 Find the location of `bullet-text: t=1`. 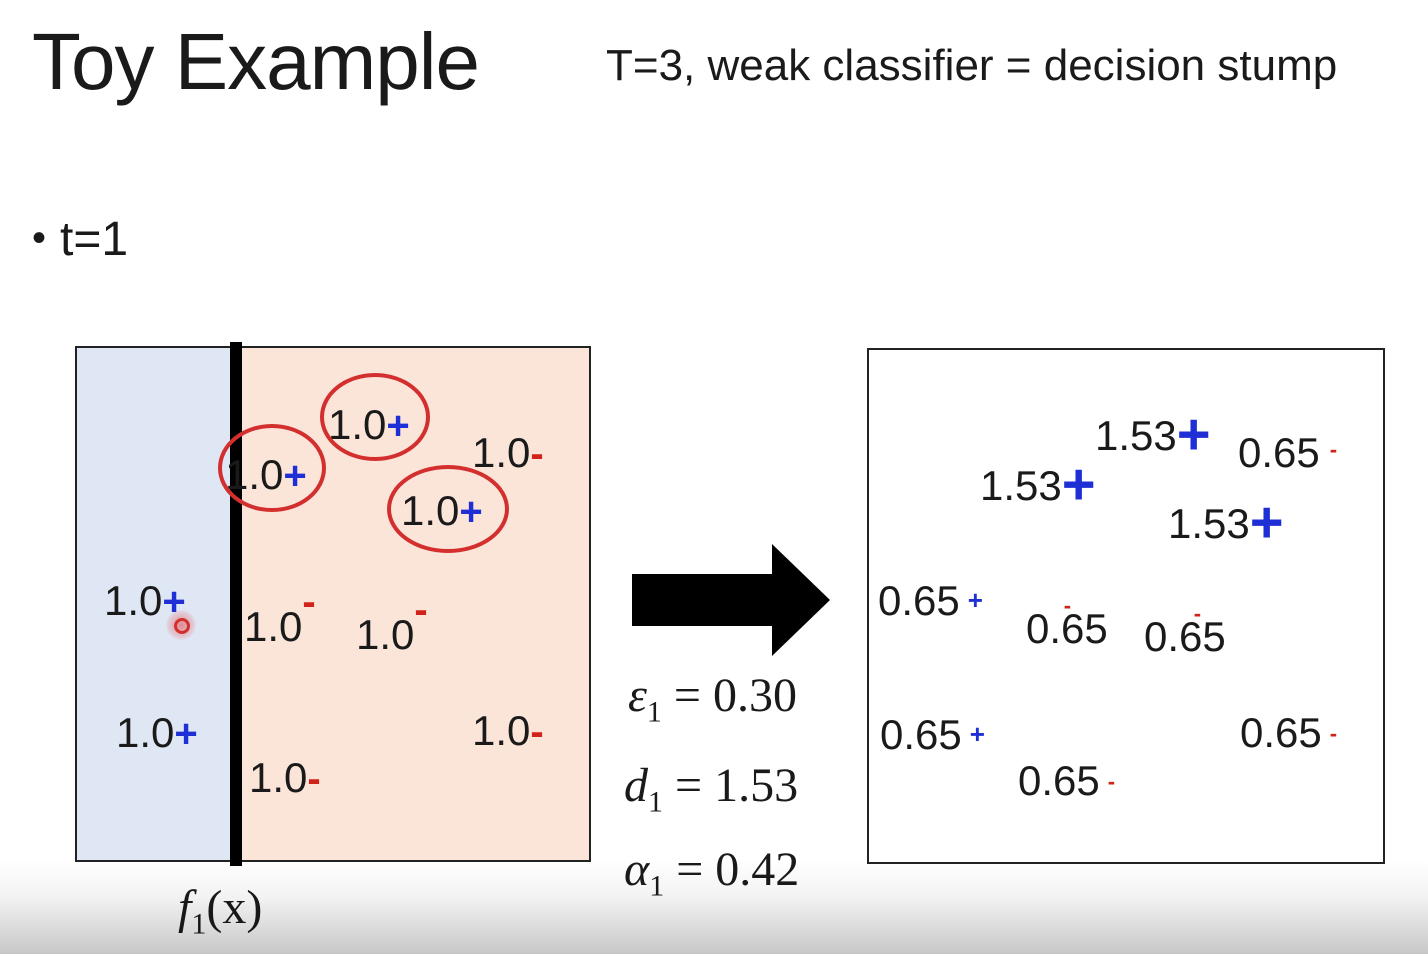

bullet-text: t=1 is located at coordinates (94, 239).